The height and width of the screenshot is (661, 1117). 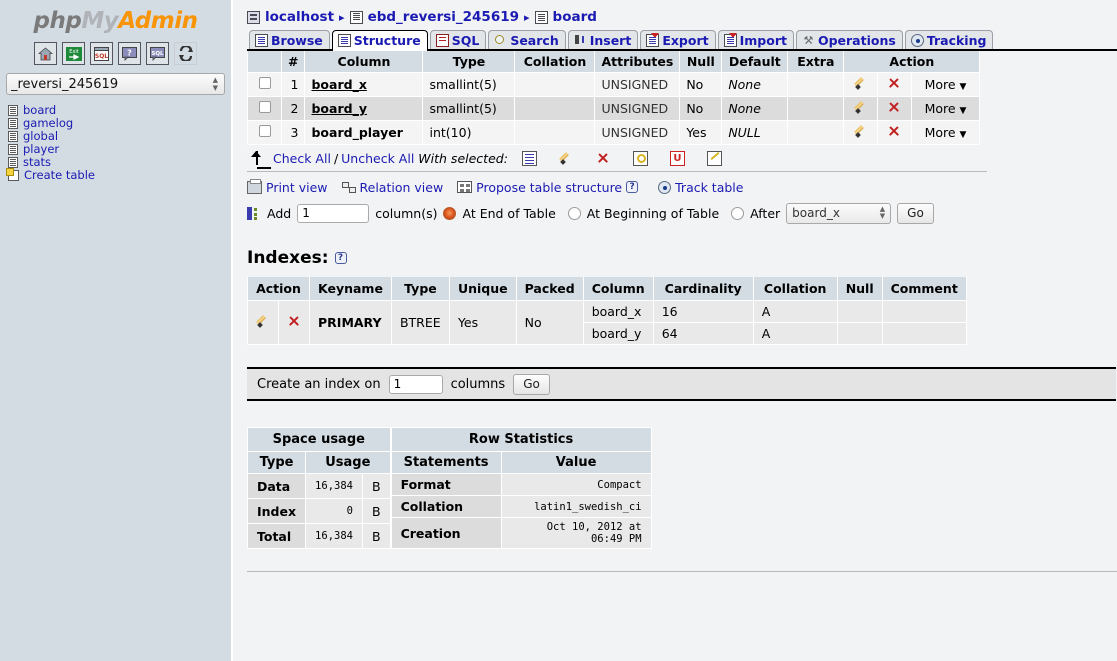 I want to click on column-type: smallint(5), so click(x=469, y=108).